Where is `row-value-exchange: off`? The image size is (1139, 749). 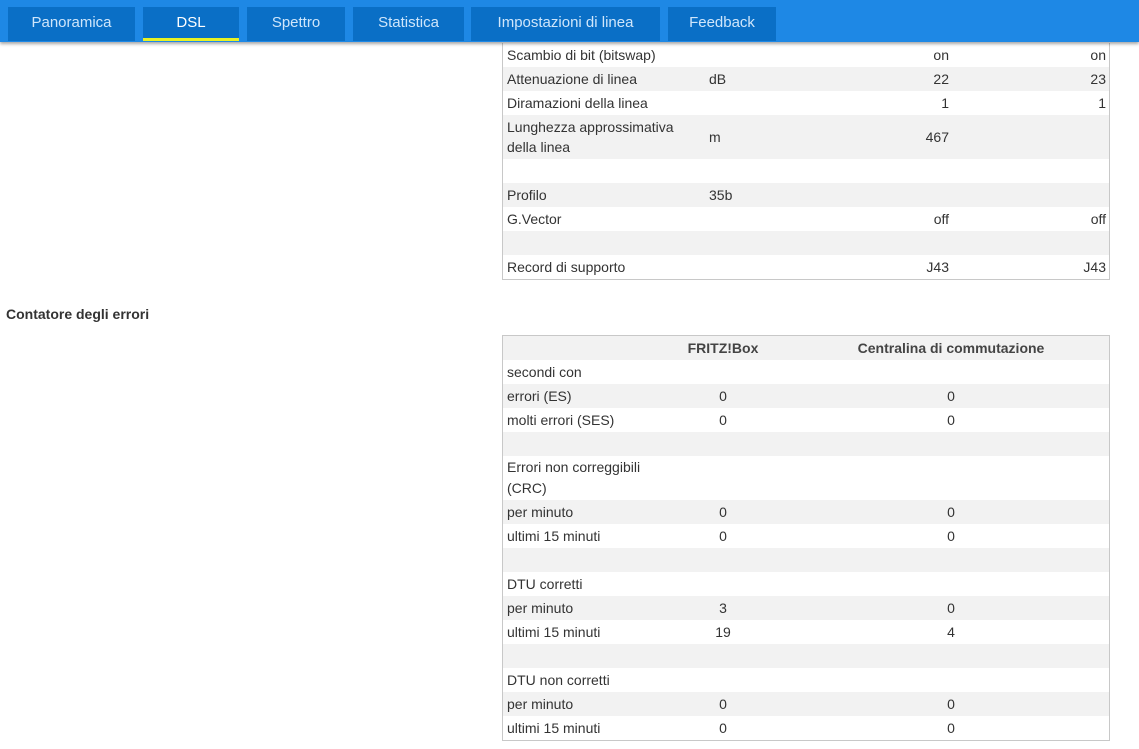
row-value-exchange: off is located at coordinates (1098, 219).